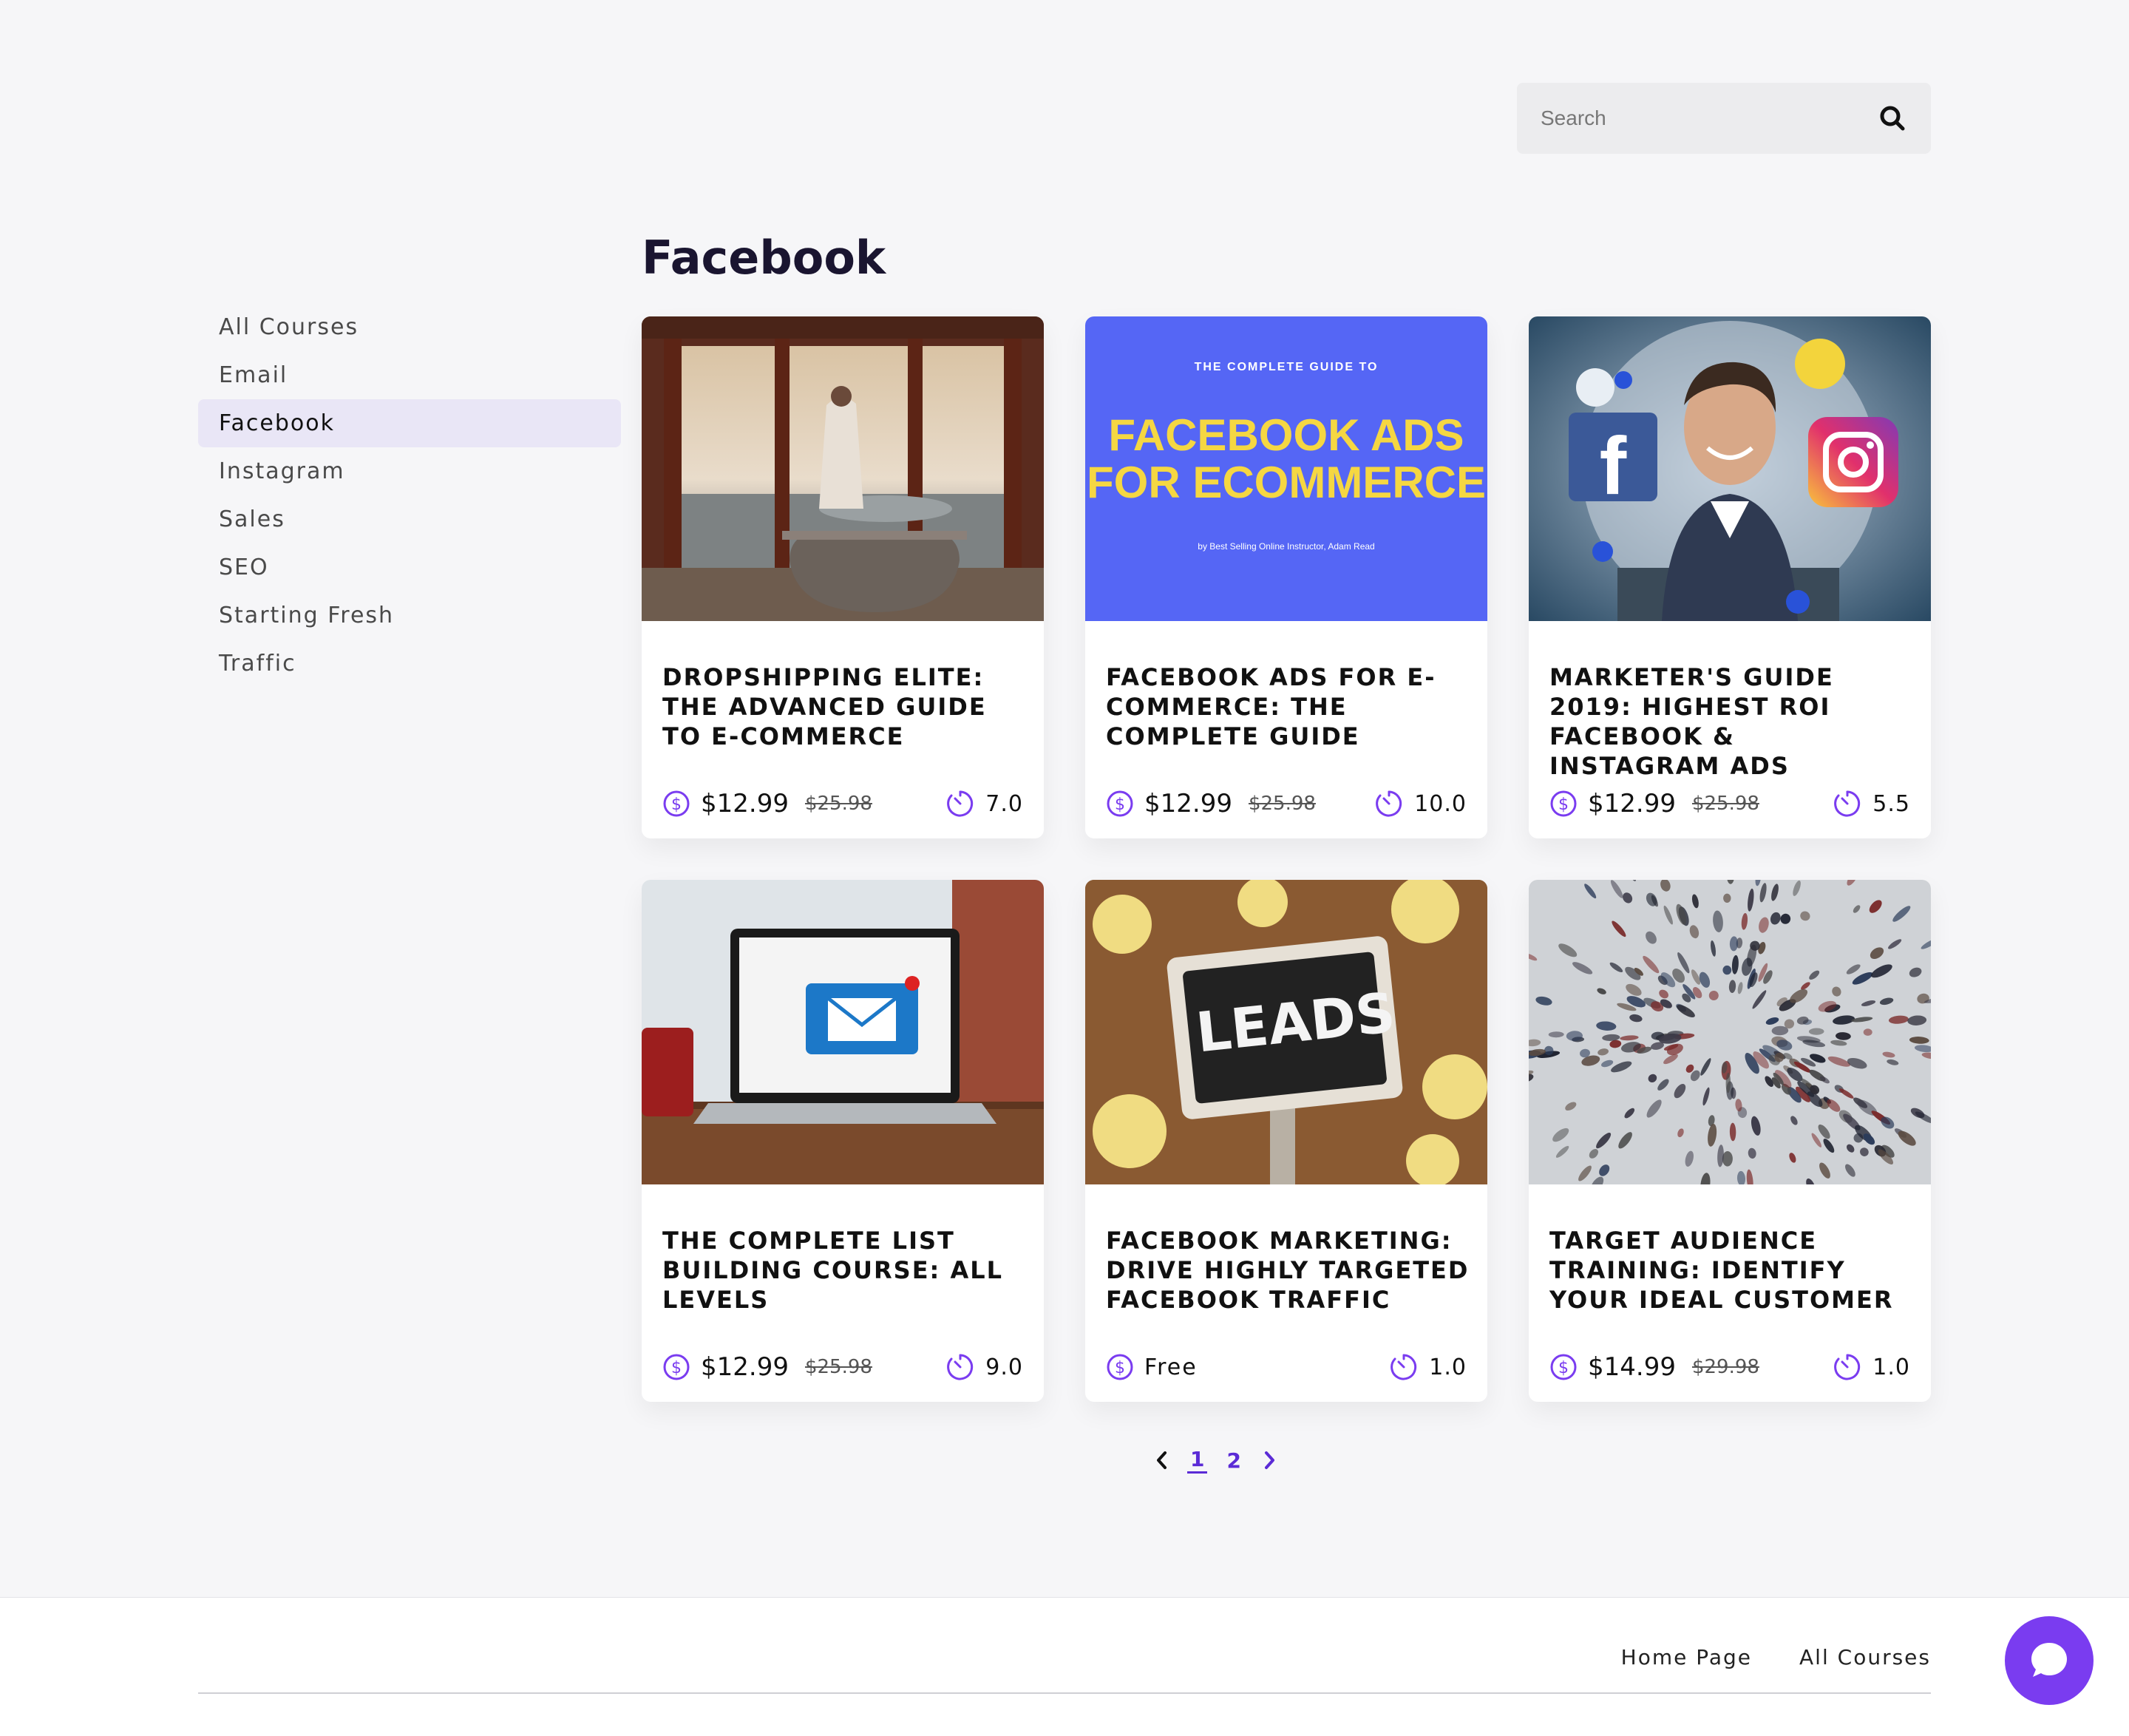 The width and height of the screenshot is (2129, 1736). What do you see at coordinates (1686, 1657) in the screenshot?
I see `footer-link-home-page: Home Page` at bounding box center [1686, 1657].